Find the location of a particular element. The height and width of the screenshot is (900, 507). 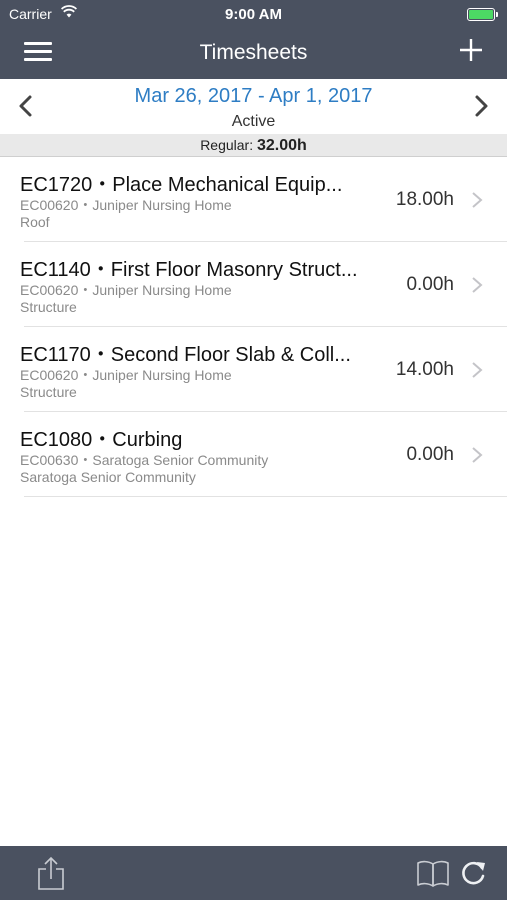

summary-value: 32.00h is located at coordinates (282, 145).